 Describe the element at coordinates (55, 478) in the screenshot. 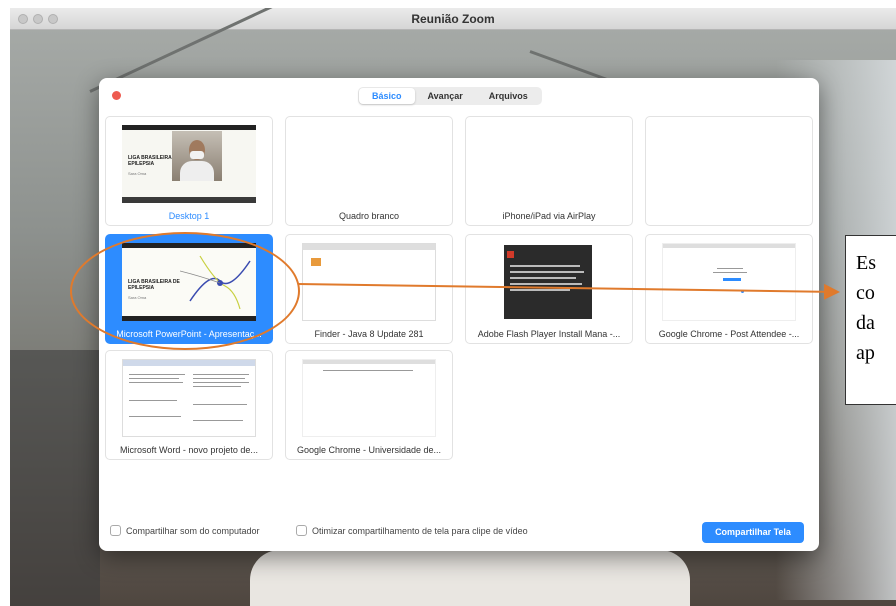

I see `background-shadow` at that location.